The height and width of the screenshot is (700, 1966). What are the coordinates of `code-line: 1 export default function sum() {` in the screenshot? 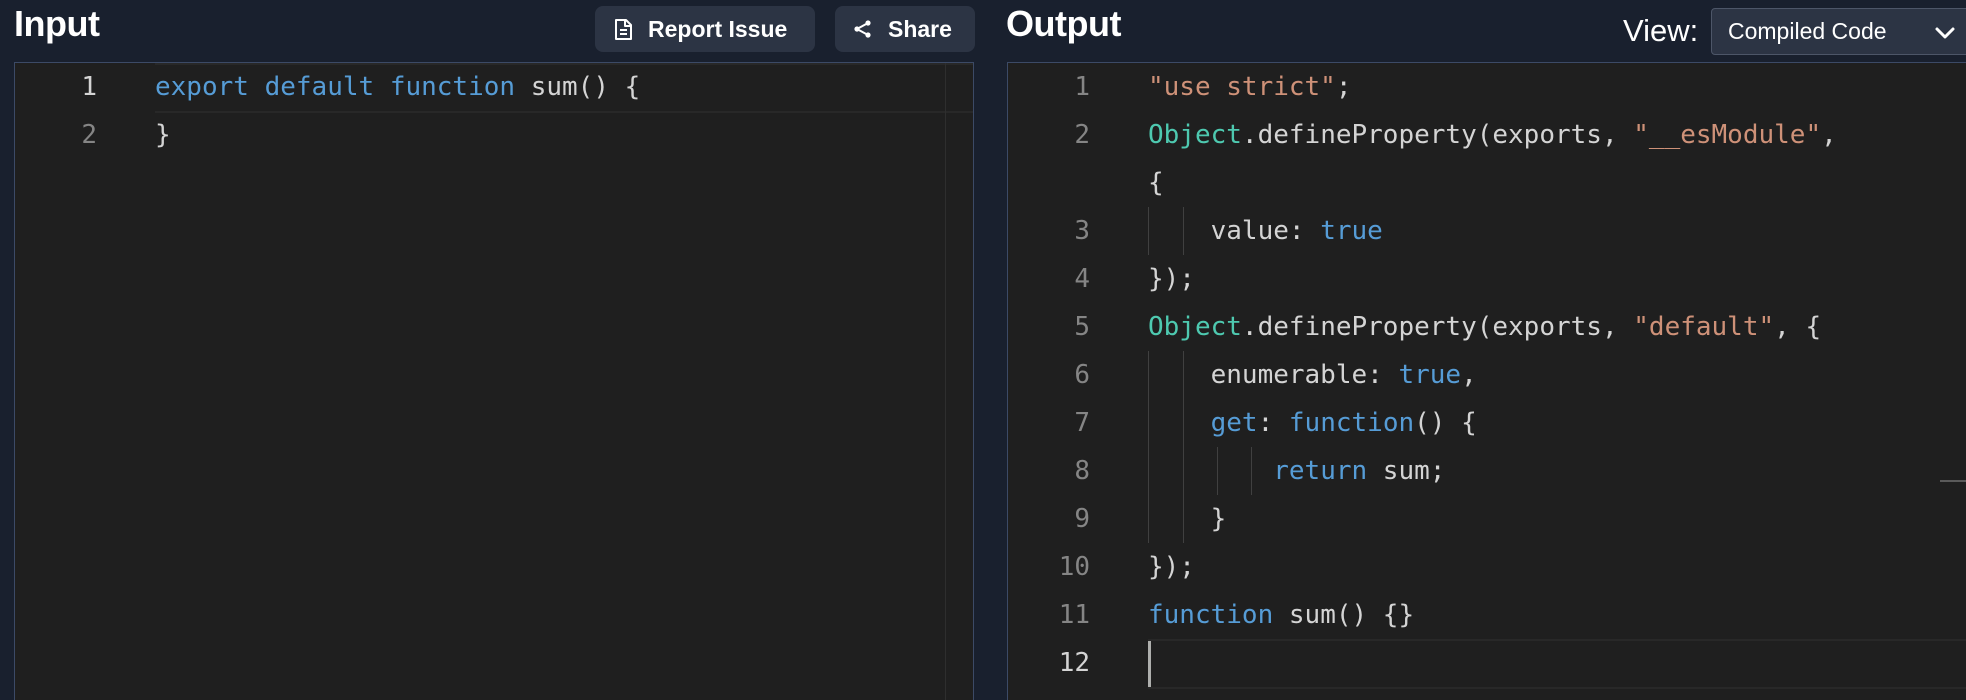 It's located at (494, 87).